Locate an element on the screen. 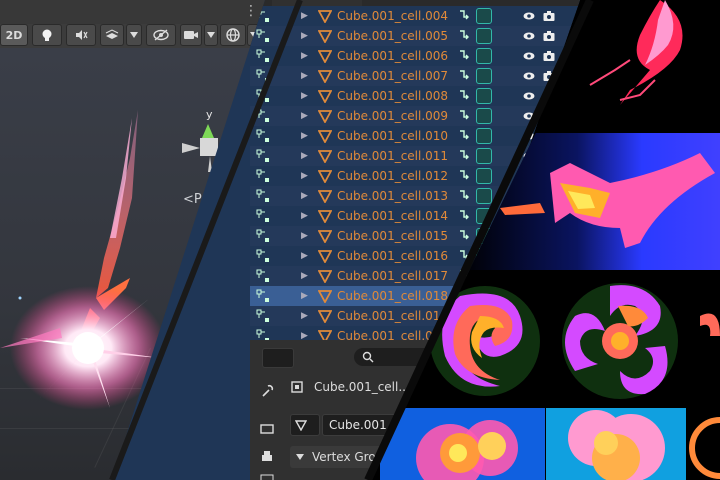  lighting-toggle-button is located at coordinates (47, 35).